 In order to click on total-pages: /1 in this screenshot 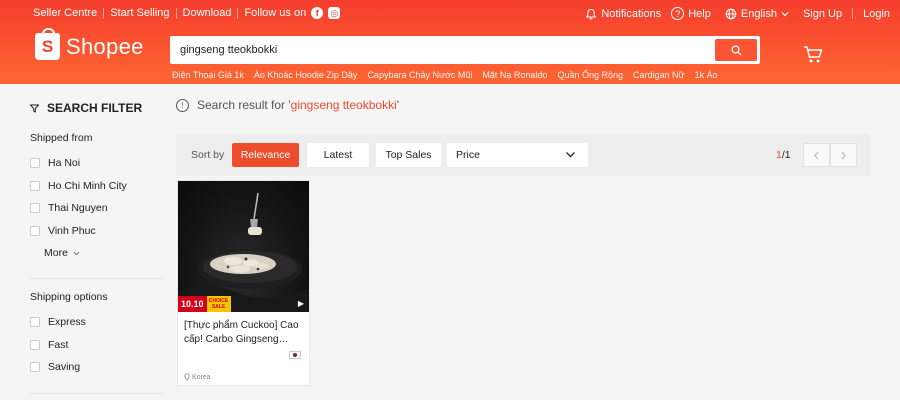, I will do `click(786, 155)`.